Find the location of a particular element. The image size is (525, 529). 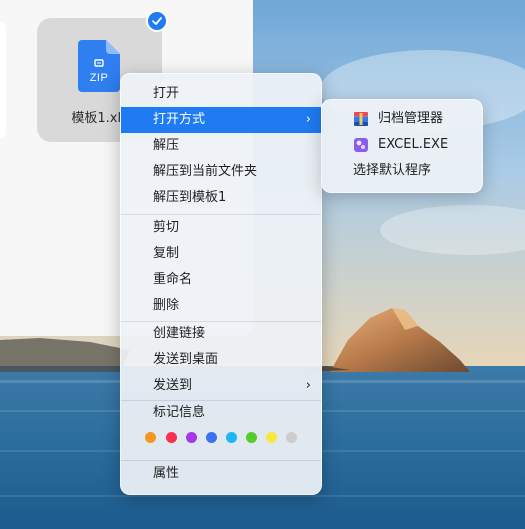

menu-item-cut: 剪切 is located at coordinates (221, 228).